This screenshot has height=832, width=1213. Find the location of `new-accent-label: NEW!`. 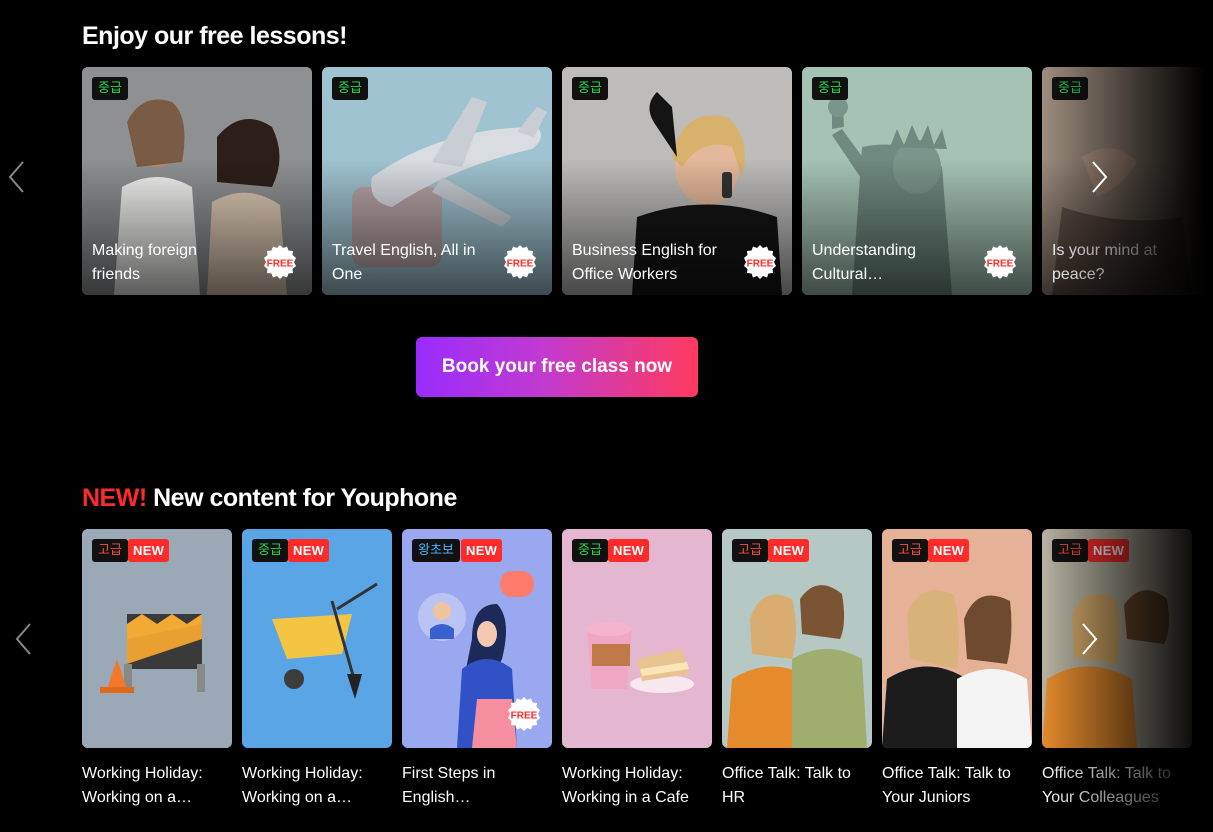

new-accent-label: NEW! is located at coordinates (114, 498).